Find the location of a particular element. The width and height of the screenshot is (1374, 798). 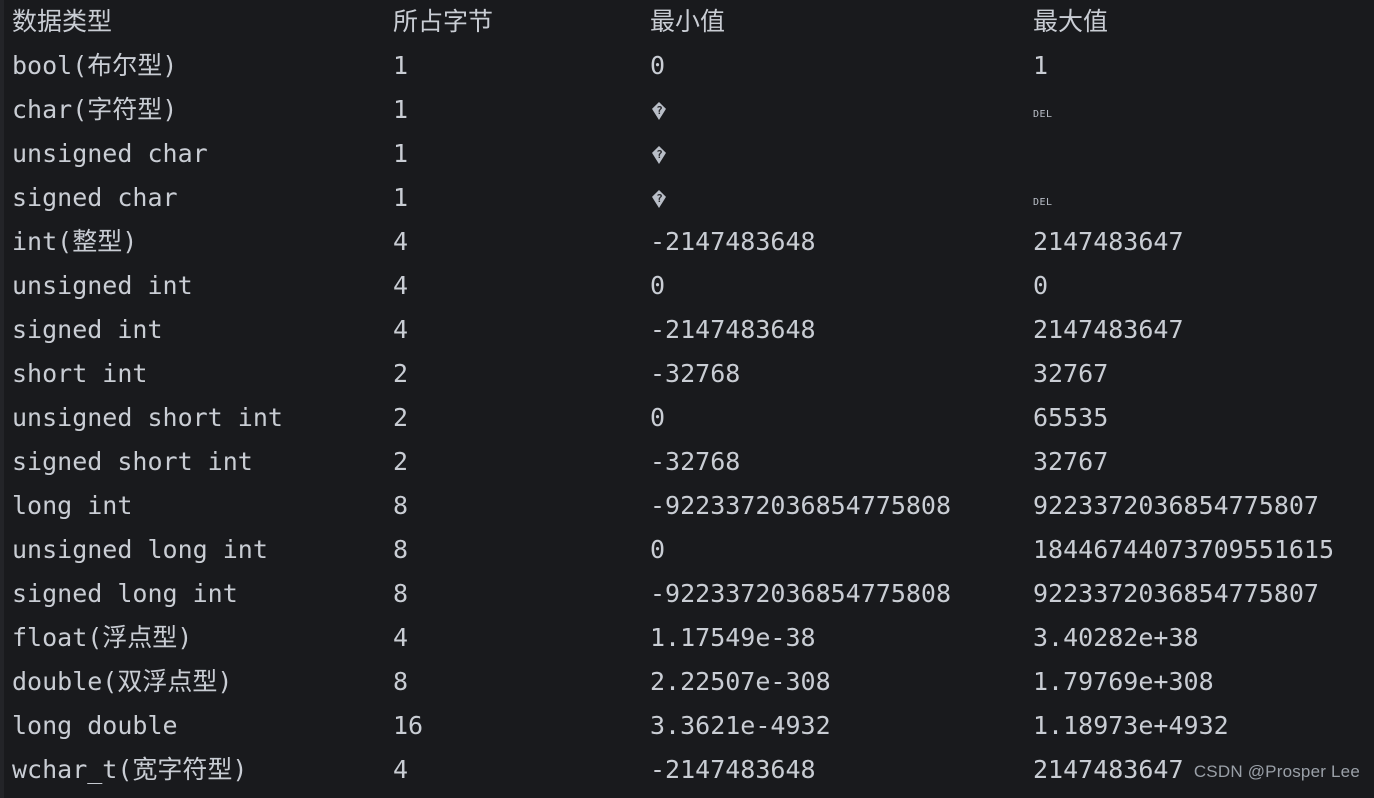

table-row: int(整型) 4 -2147483648 2147483647 is located at coordinates (687, 242).